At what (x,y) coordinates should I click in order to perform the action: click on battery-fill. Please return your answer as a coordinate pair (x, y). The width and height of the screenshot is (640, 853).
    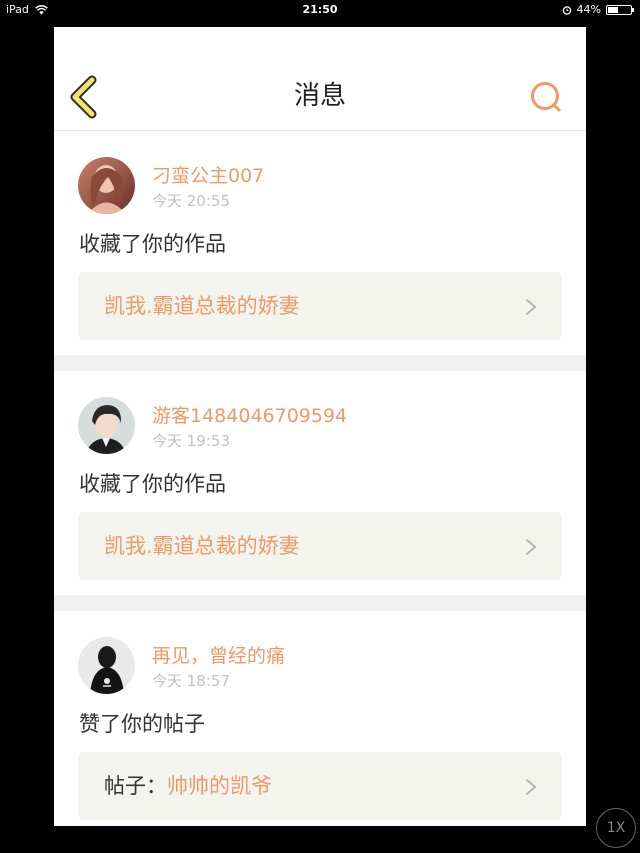
    Looking at the image, I should click on (613, 10).